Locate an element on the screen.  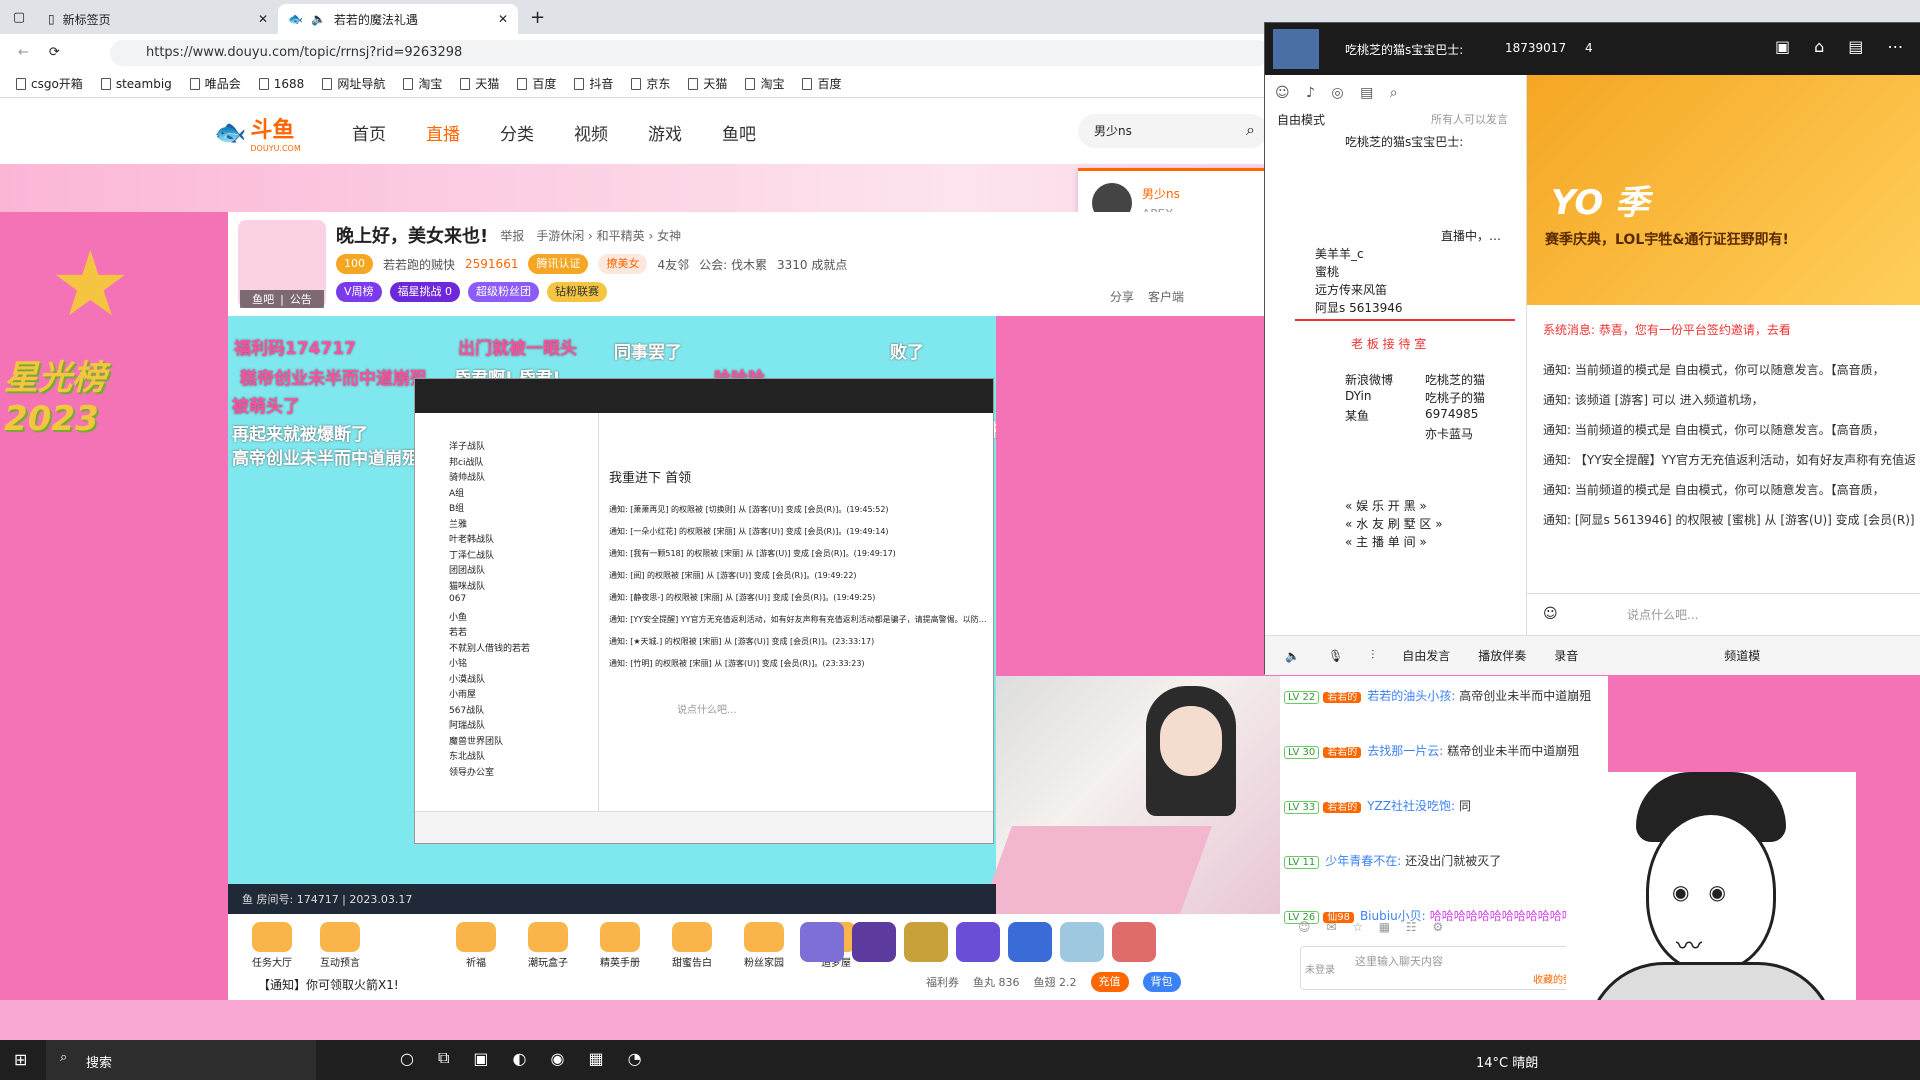
weather: 14°C 晴朗 is located at coordinates (1507, 1061).